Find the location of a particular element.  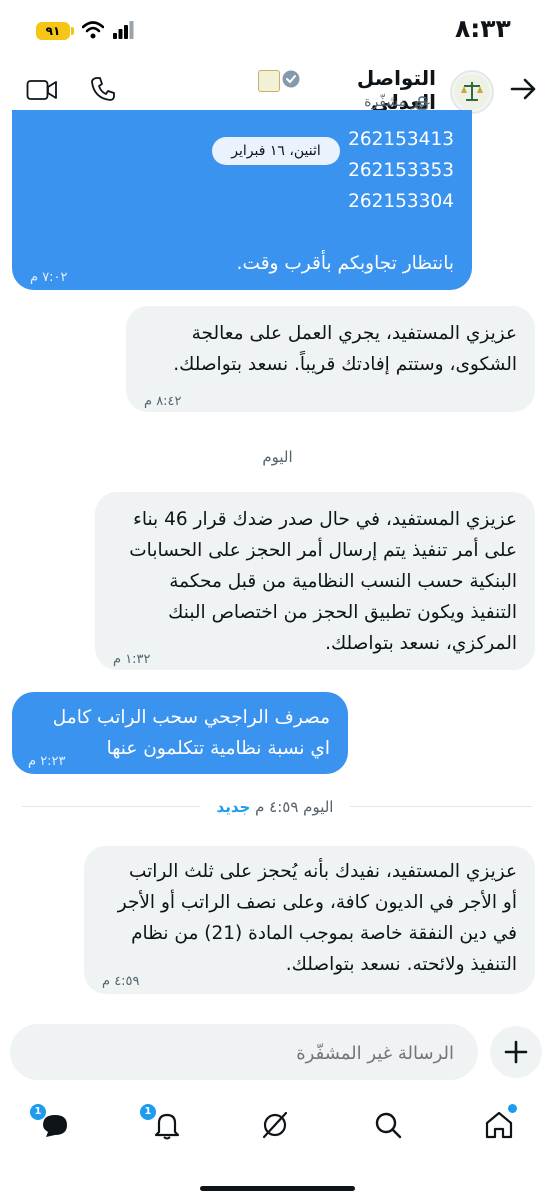

plus-icon is located at coordinates (516, 1052).